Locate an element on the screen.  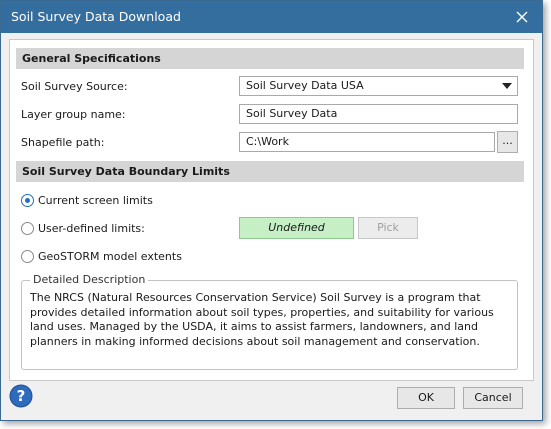
radio-user-defined-label: User-defined limits: is located at coordinates (91, 228).